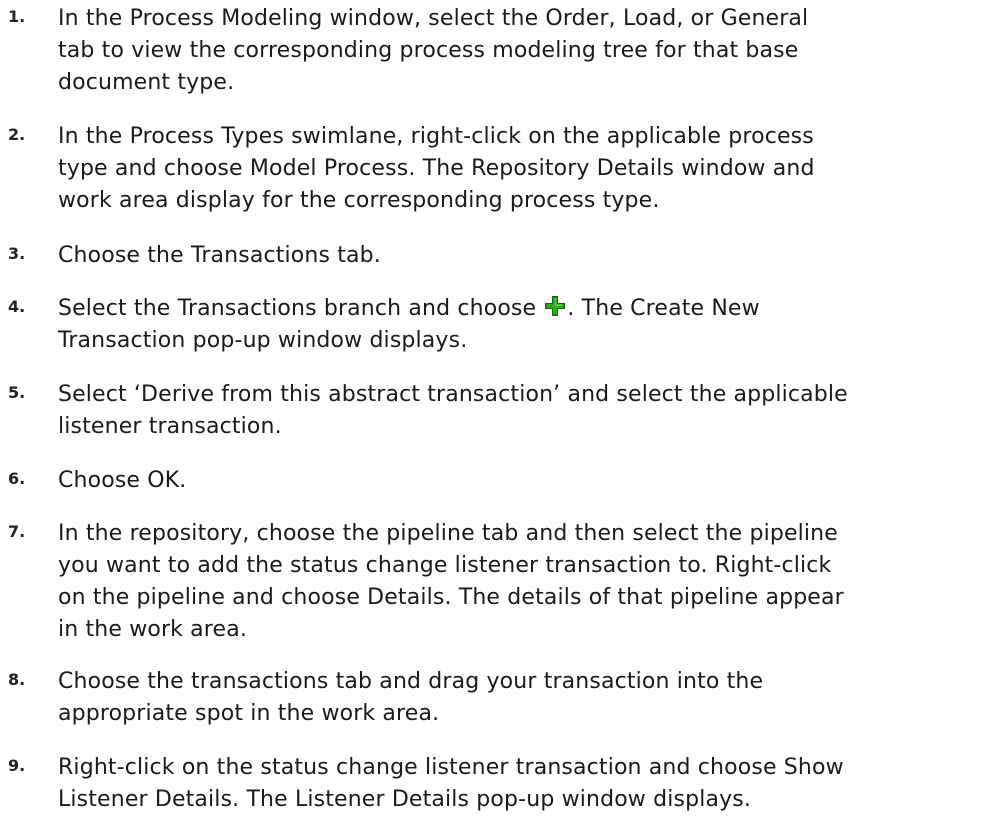 The height and width of the screenshot is (816, 1003). Describe the element at coordinates (17, 306) in the screenshot. I see `step-number: 4.` at that location.